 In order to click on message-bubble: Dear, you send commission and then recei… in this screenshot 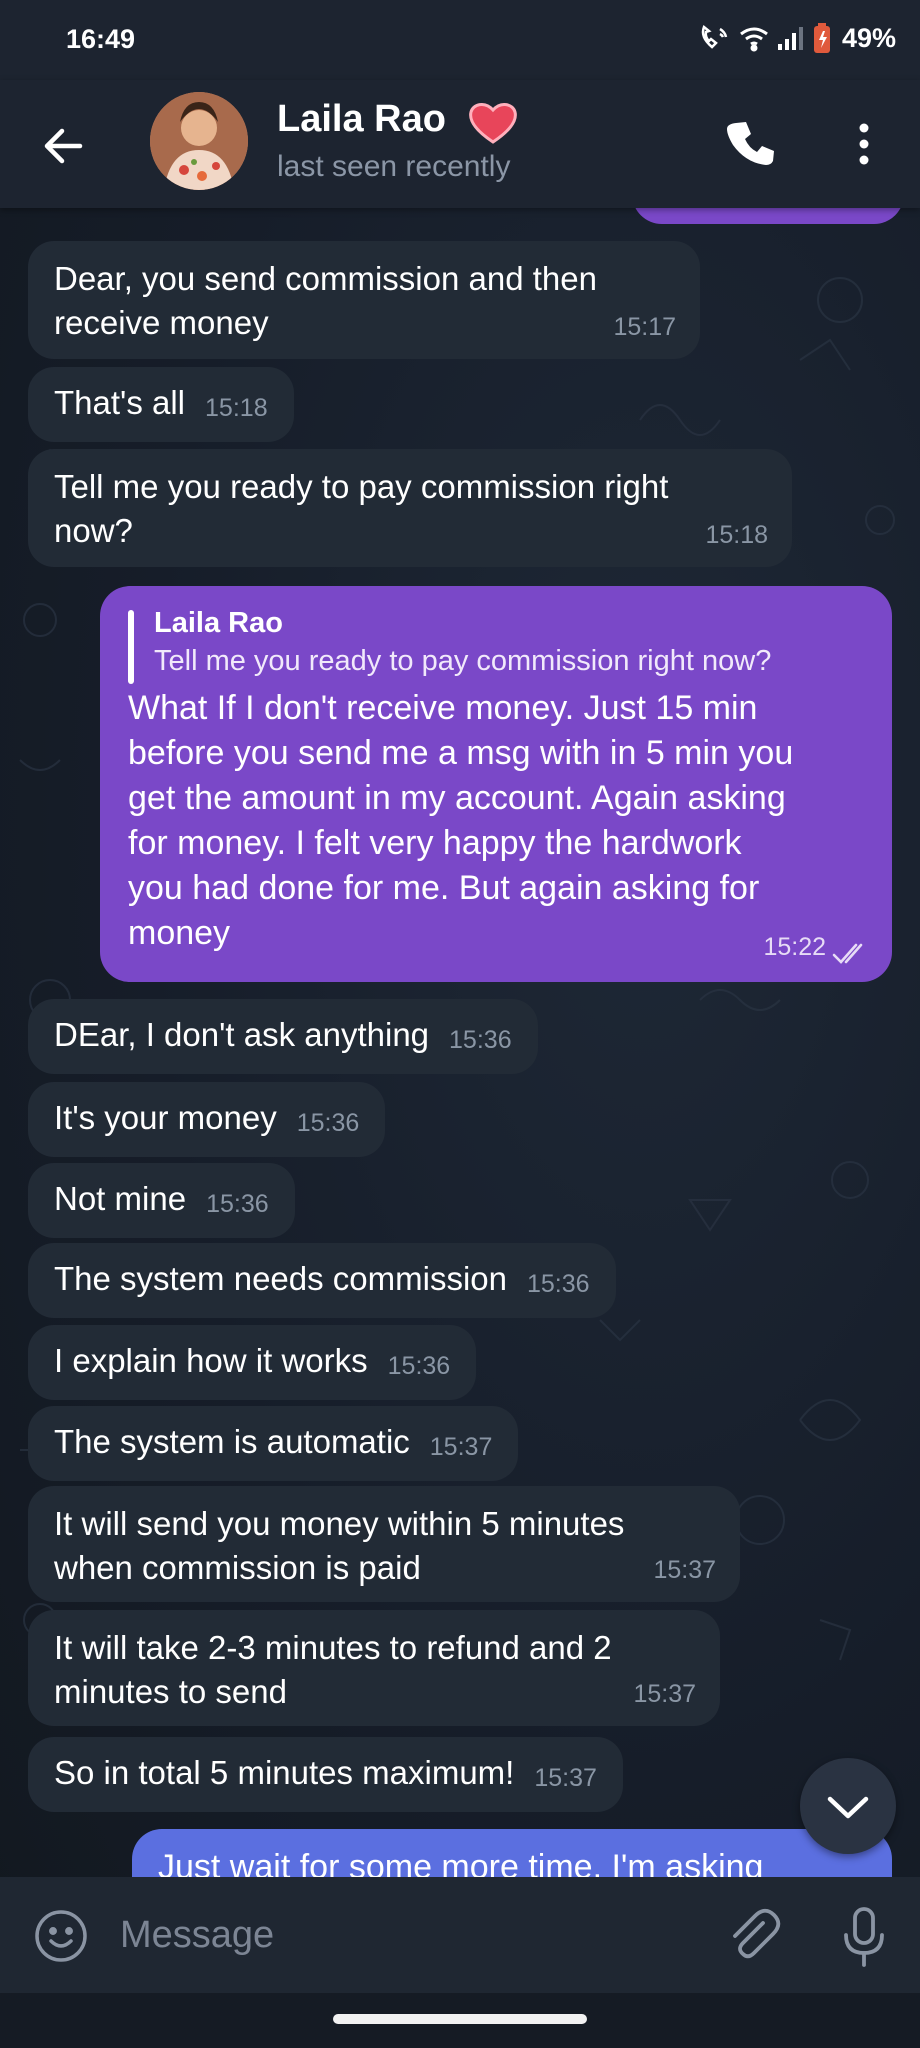, I will do `click(364, 300)`.